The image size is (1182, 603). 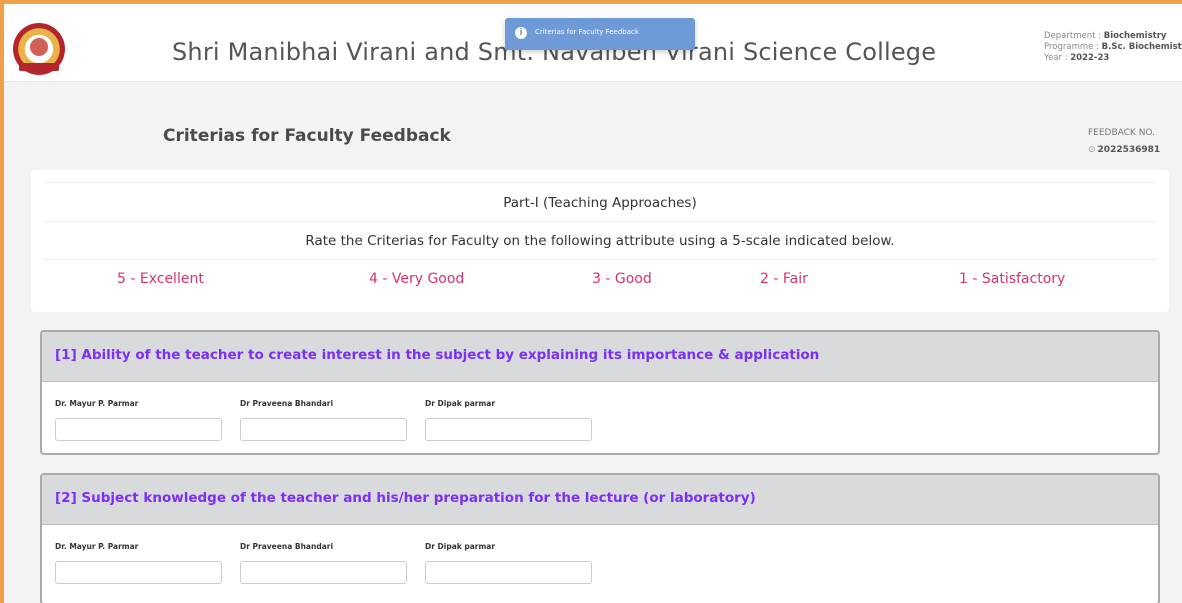 I want to click on year-line: Year : 2022-23, so click(x=1113, y=58).